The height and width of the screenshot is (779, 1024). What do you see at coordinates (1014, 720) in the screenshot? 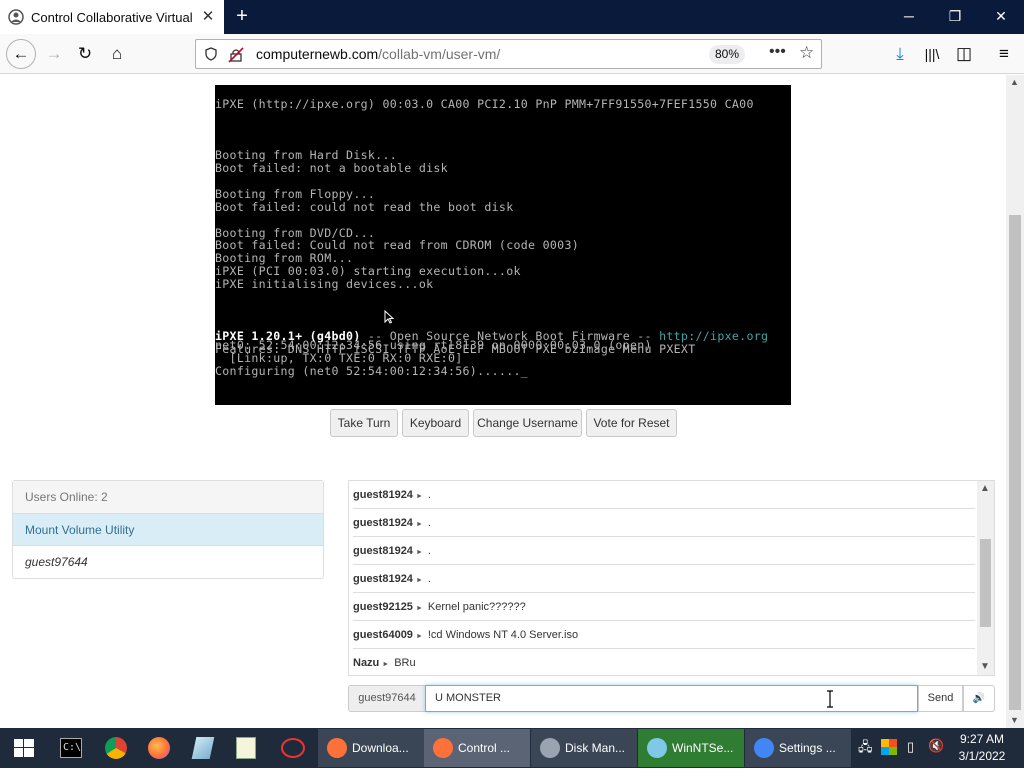
I see `page-scroll-down-icon: ▼` at bounding box center [1014, 720].